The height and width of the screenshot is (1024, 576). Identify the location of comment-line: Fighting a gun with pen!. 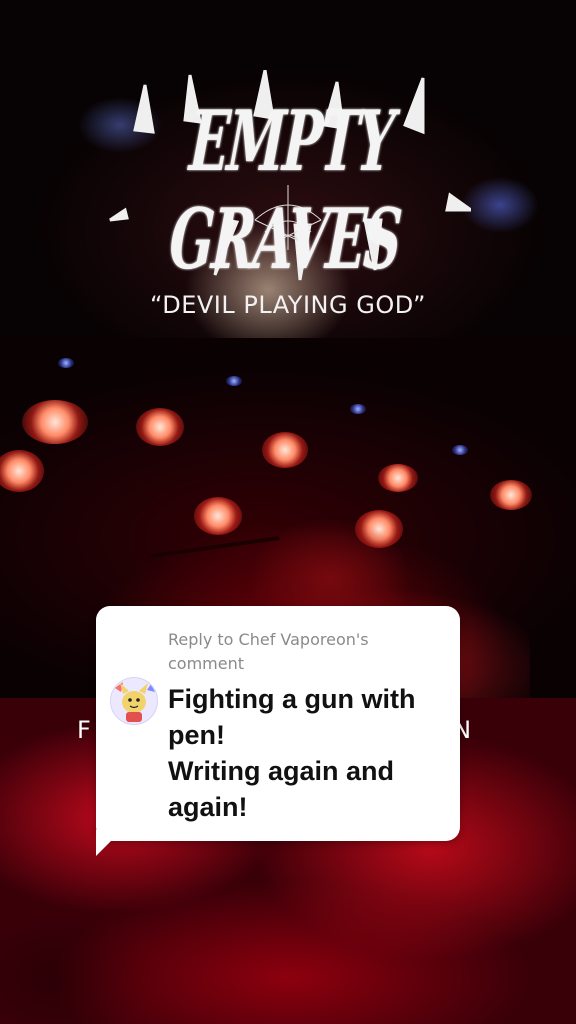
(292, 717).